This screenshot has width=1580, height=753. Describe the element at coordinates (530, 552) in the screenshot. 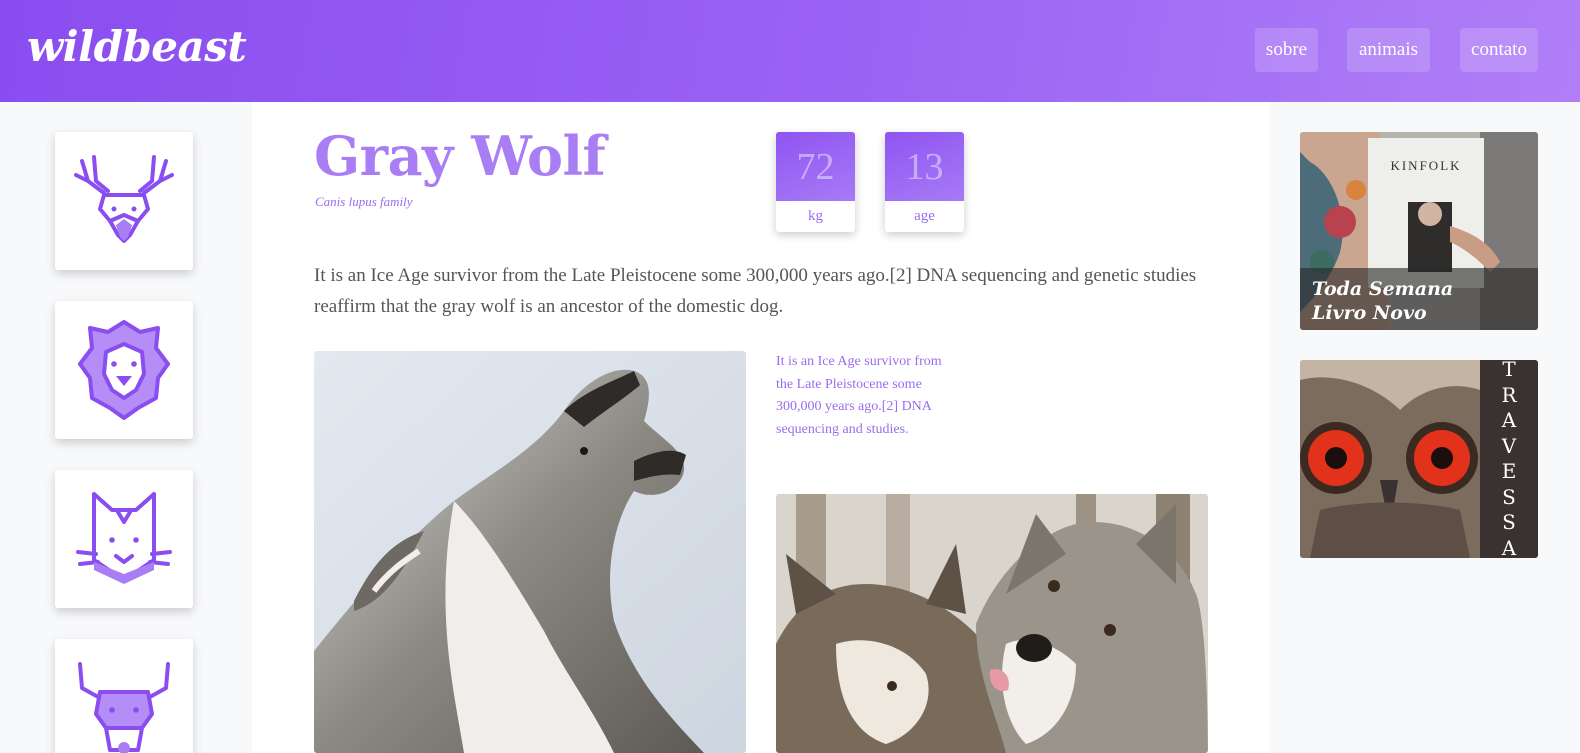

I see `howling-wolf-photo` at that location.